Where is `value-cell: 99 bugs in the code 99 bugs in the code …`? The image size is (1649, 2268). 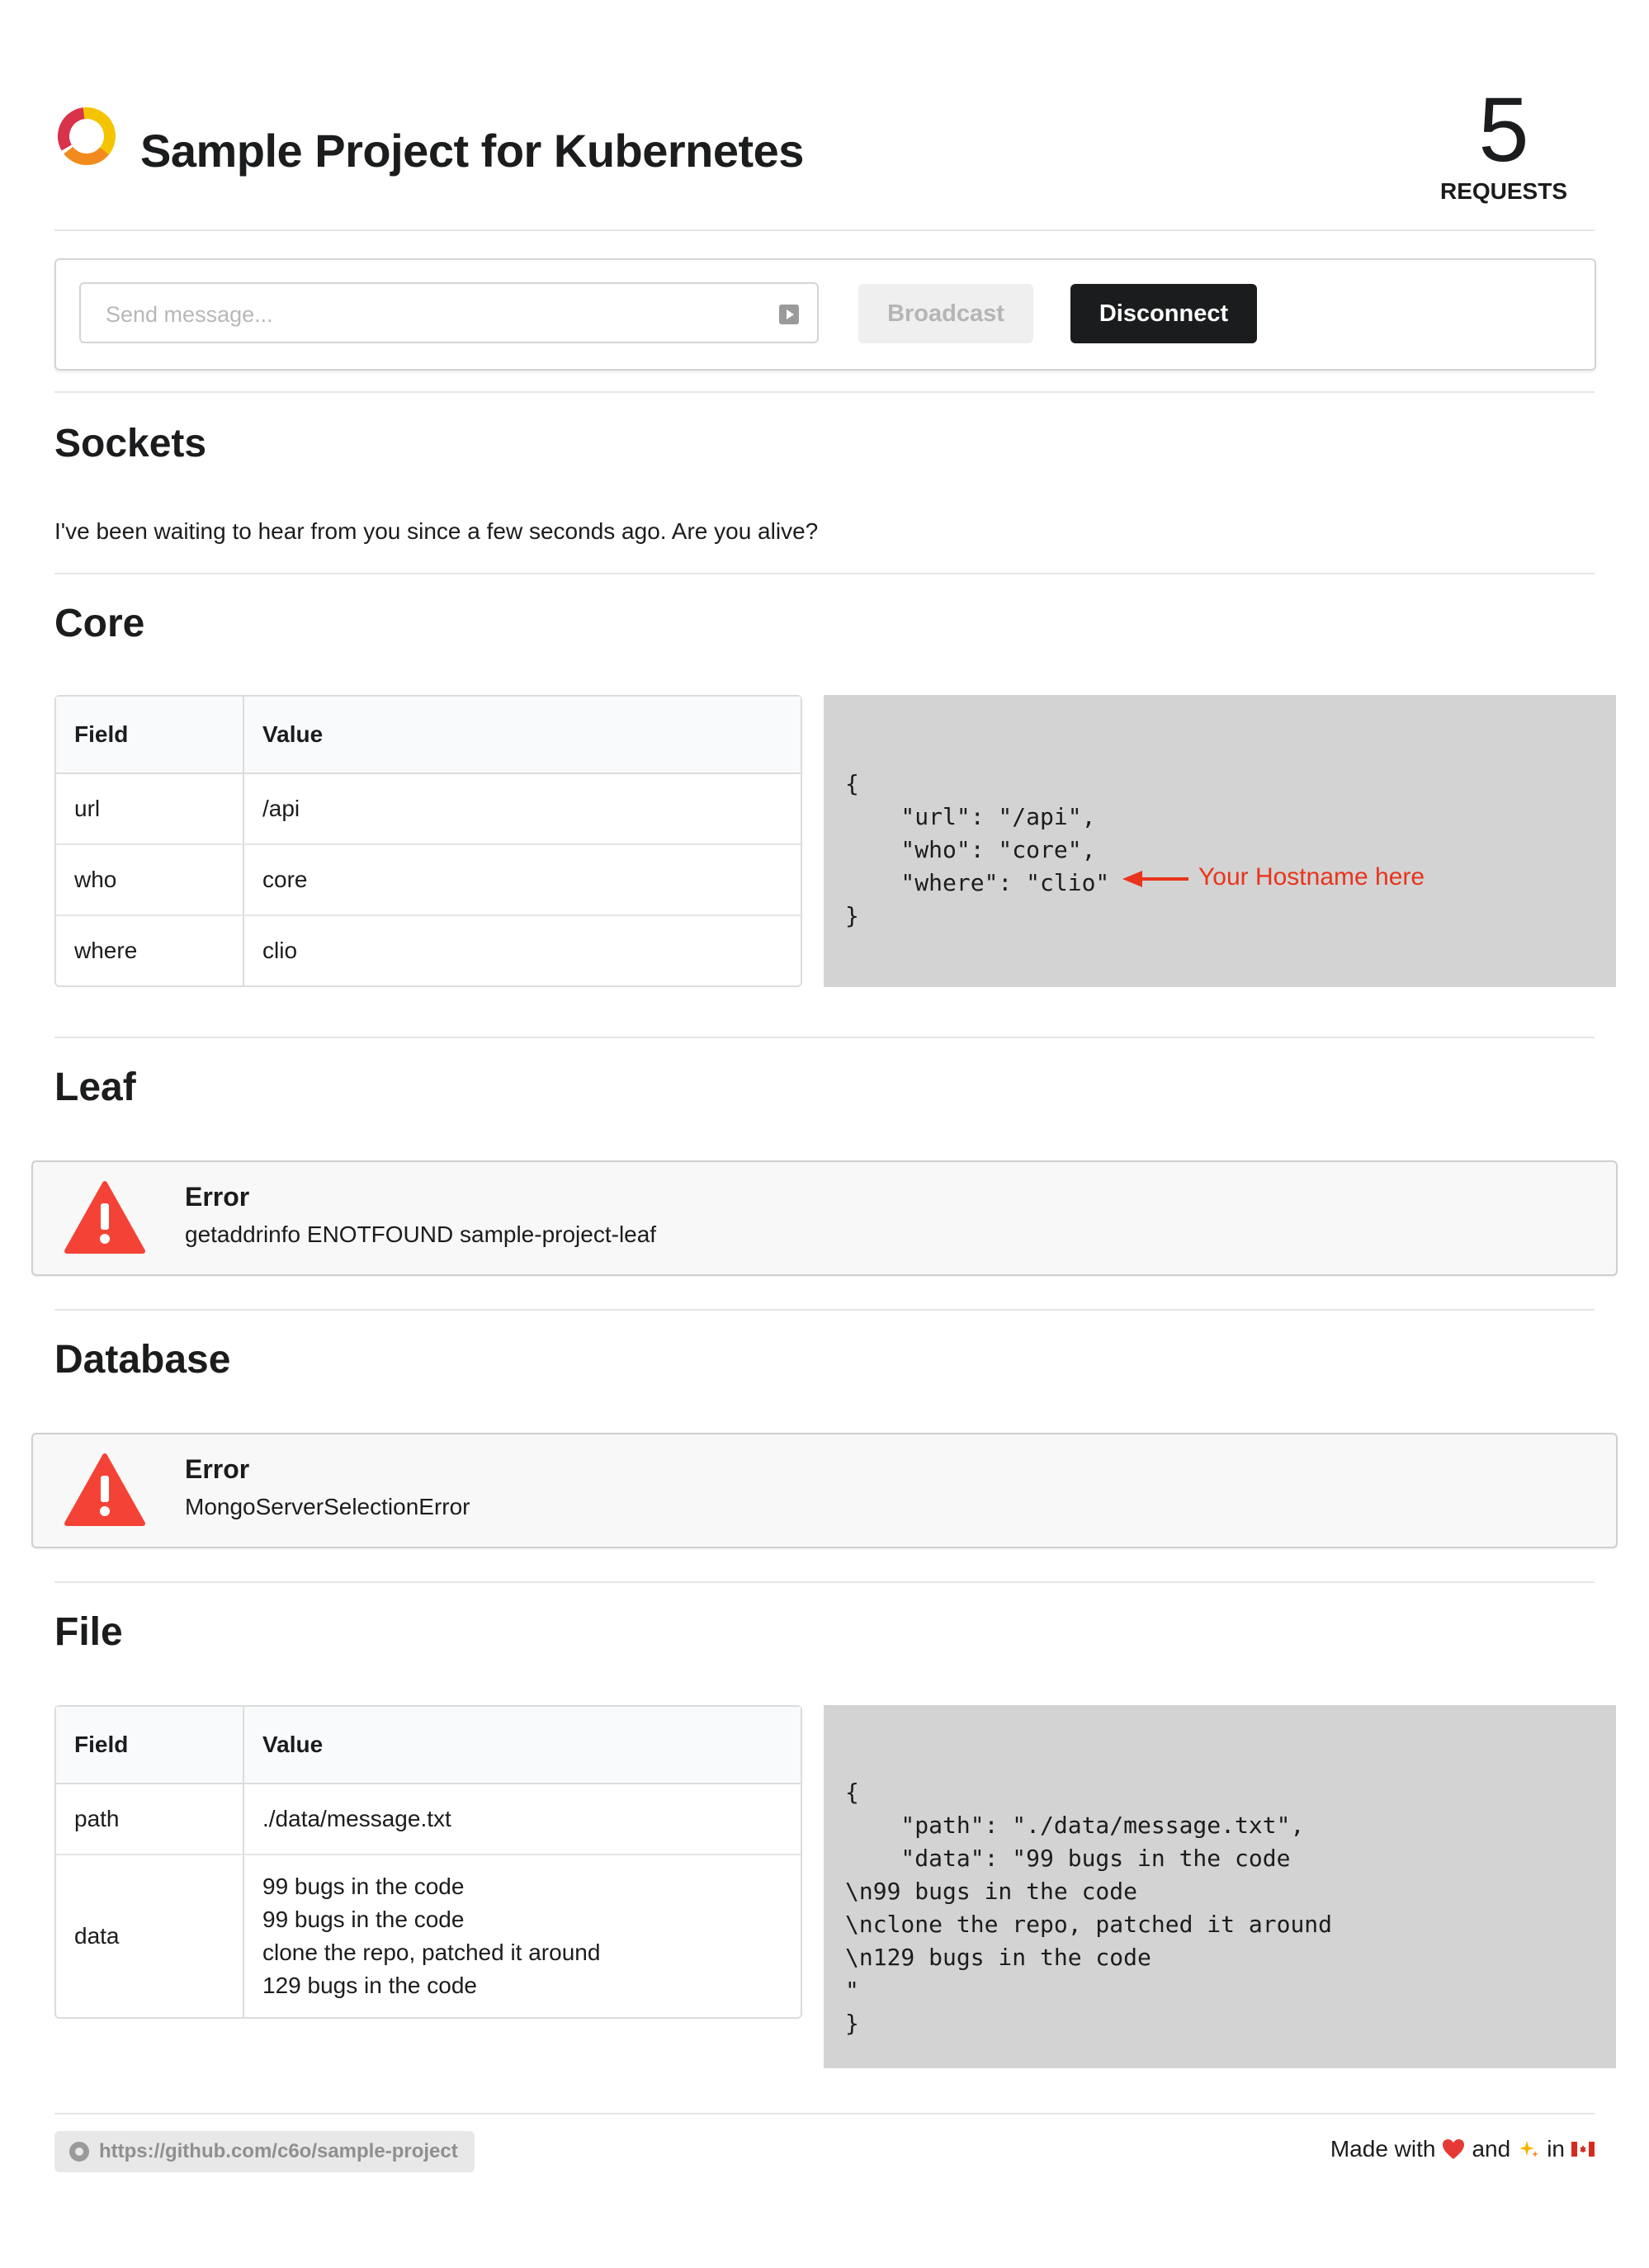 value-cell: 99 bugs in the code 99 bugs in the code … is located at coordinates (522, 1935).